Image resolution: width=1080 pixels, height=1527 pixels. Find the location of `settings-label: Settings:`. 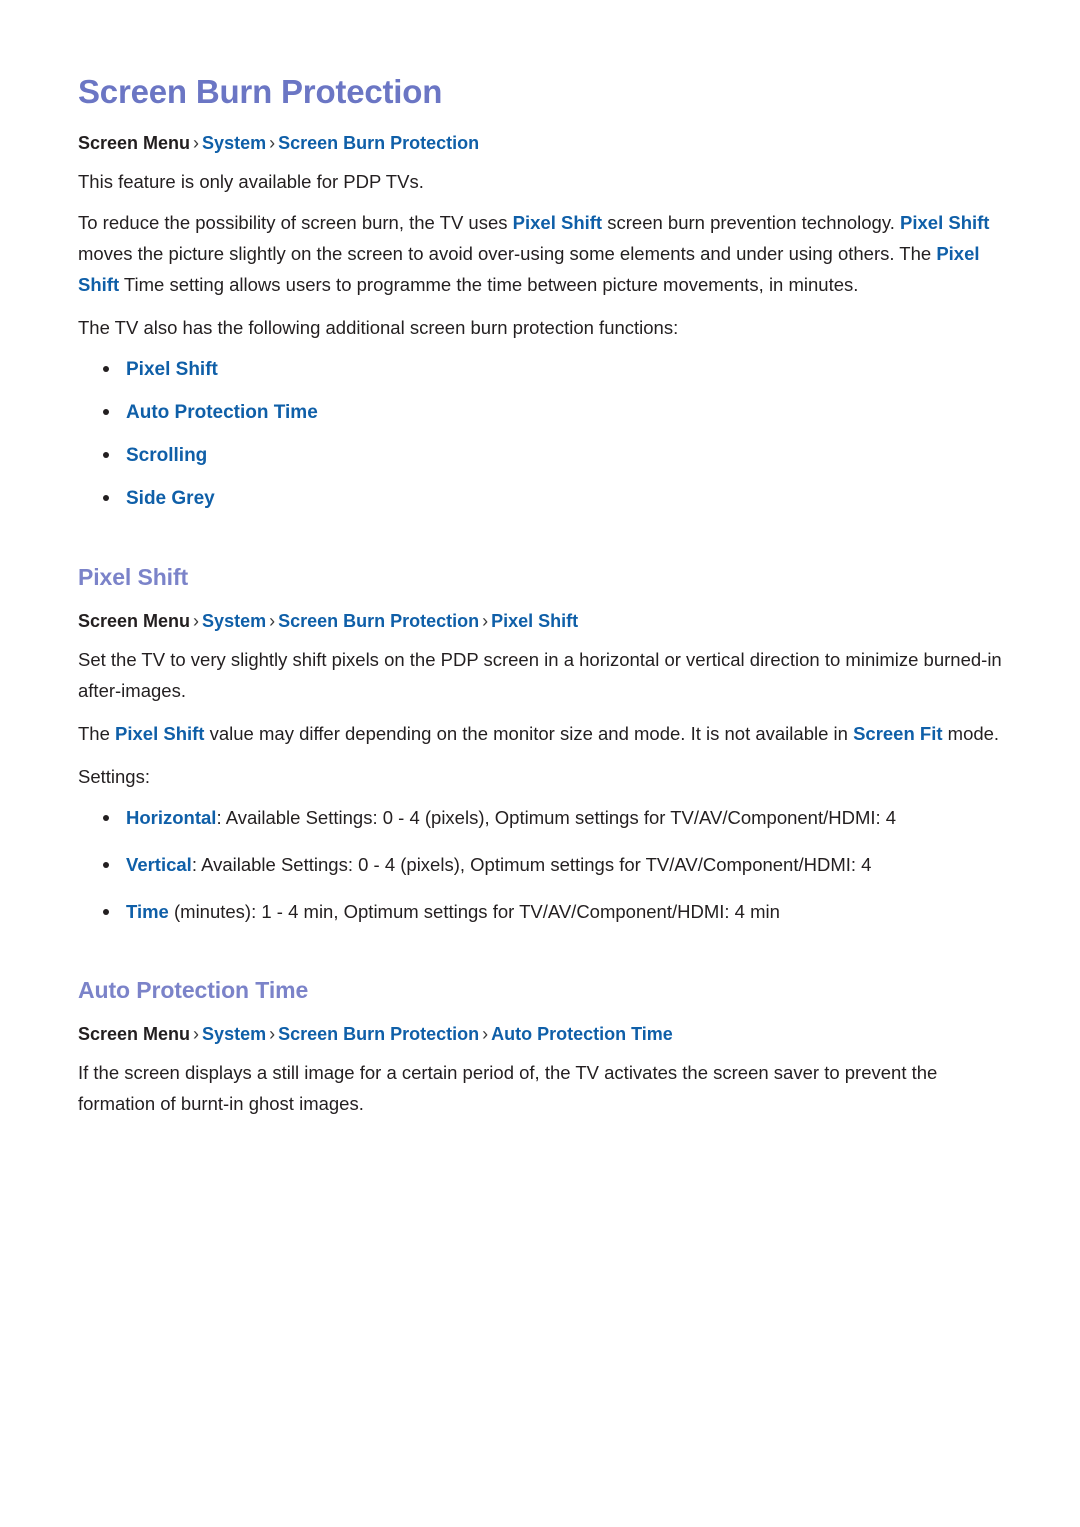

settings-label: Settings: is located at coordinates (114, 776).